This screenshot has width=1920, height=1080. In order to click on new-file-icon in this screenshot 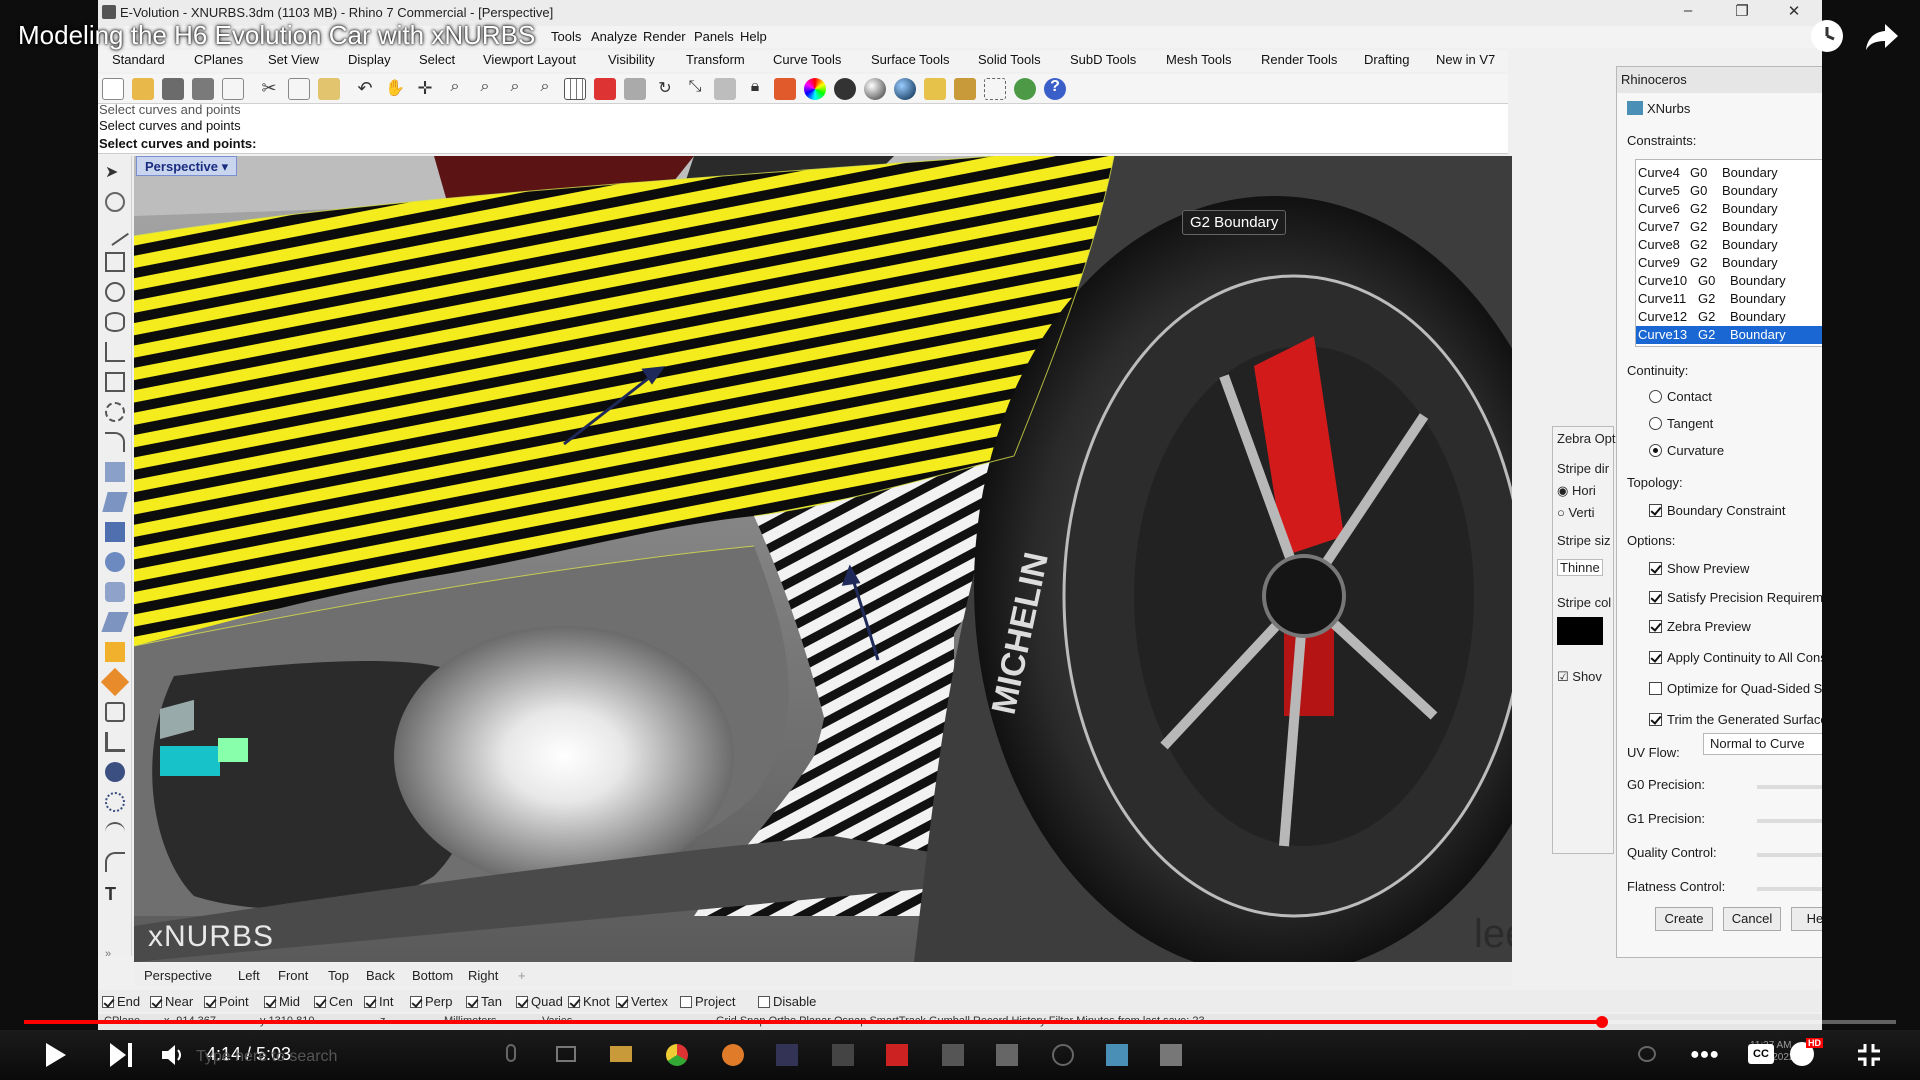, I will do `click(113, 89)`.